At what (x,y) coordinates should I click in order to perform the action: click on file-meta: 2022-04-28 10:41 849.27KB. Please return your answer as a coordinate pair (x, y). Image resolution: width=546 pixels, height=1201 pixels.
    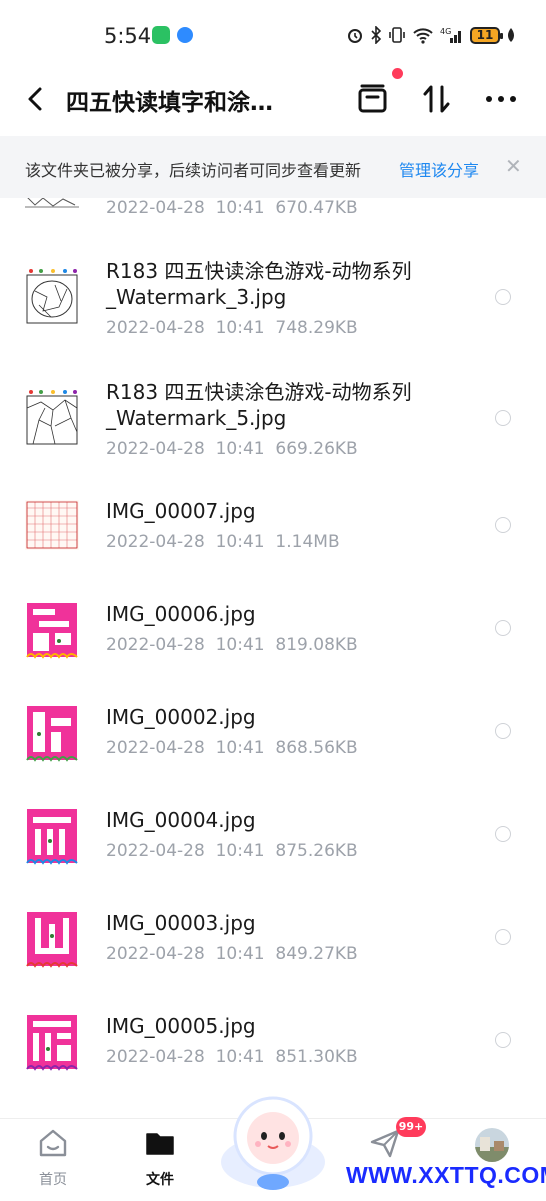
    Looking at the image, I should click on (232, 954).